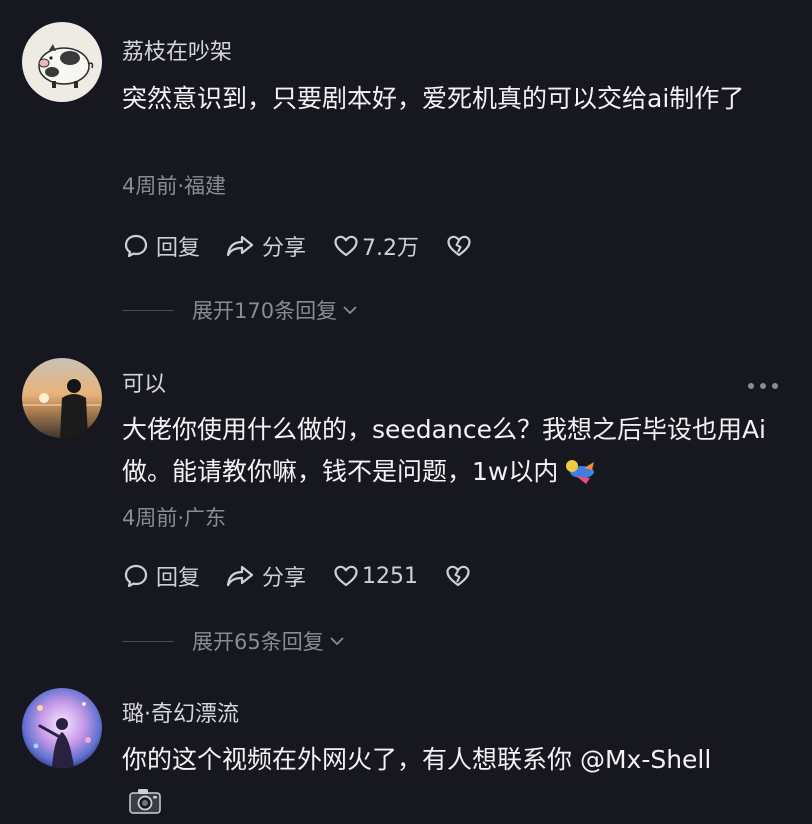 This screenshot has width=812, height=824. I want to click on username: 荔枝在吵架, so click(177, 50).